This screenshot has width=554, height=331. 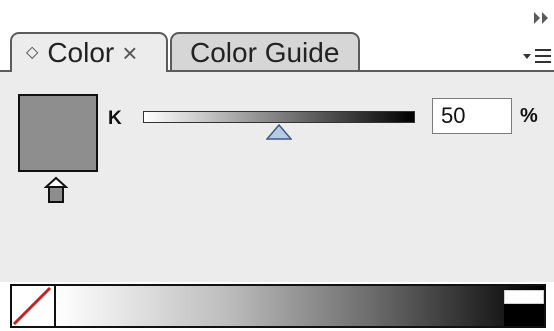 I want to click on k-value-input, so click(x=472, y=116).